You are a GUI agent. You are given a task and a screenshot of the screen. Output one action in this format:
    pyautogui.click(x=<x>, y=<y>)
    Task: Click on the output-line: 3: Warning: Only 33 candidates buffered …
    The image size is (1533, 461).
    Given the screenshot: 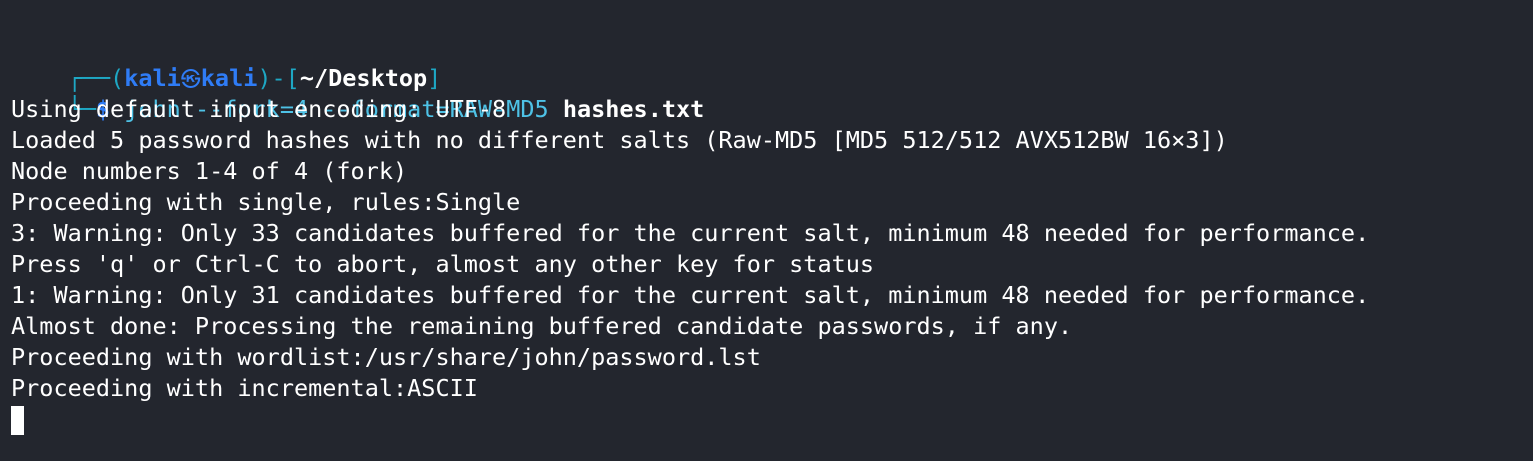 What is the action you would take?
    pyautogui.click(x=690, y=233)
    